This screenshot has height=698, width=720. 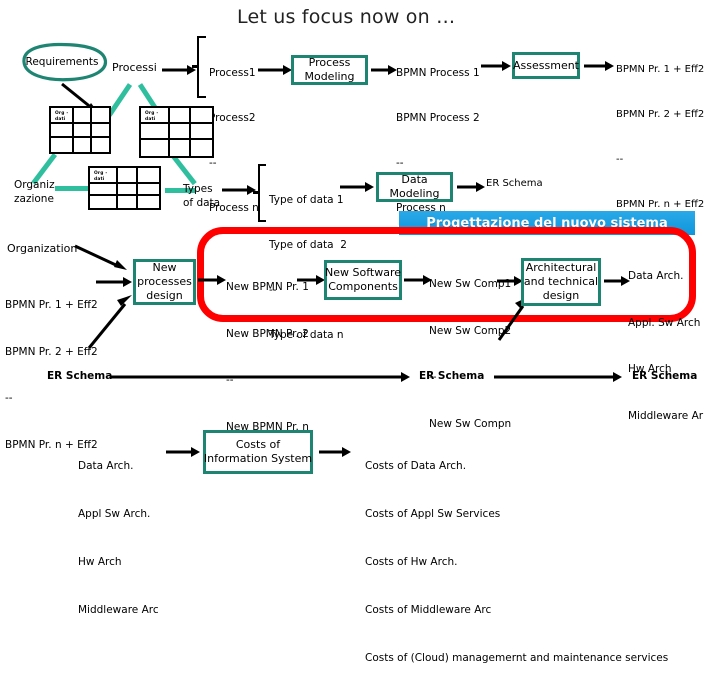 I want to click on list-item: New BPMN Pr. 2, so click(x=267, y=333).